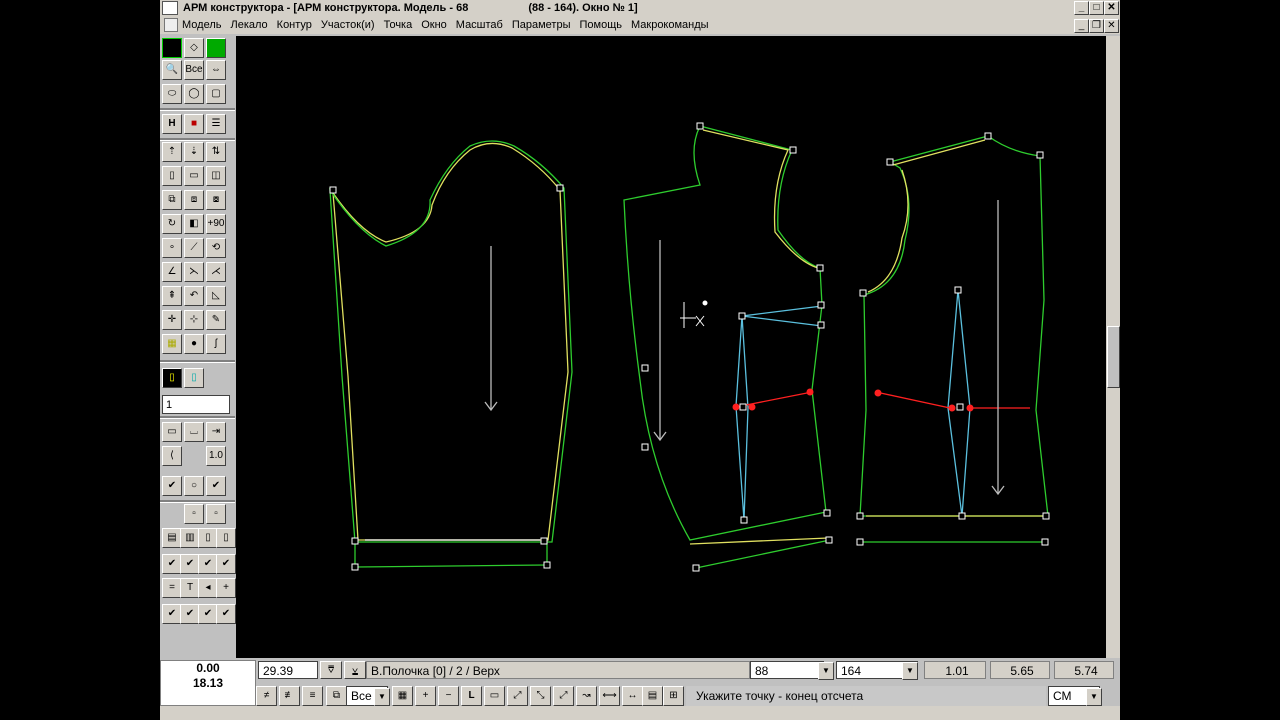 This screenshot has width=1280, height=720. What do you see at coordinates (194, 248) in the screenshot?
I see `node-line-icon: ⟋` at bounding box center [194, 248].